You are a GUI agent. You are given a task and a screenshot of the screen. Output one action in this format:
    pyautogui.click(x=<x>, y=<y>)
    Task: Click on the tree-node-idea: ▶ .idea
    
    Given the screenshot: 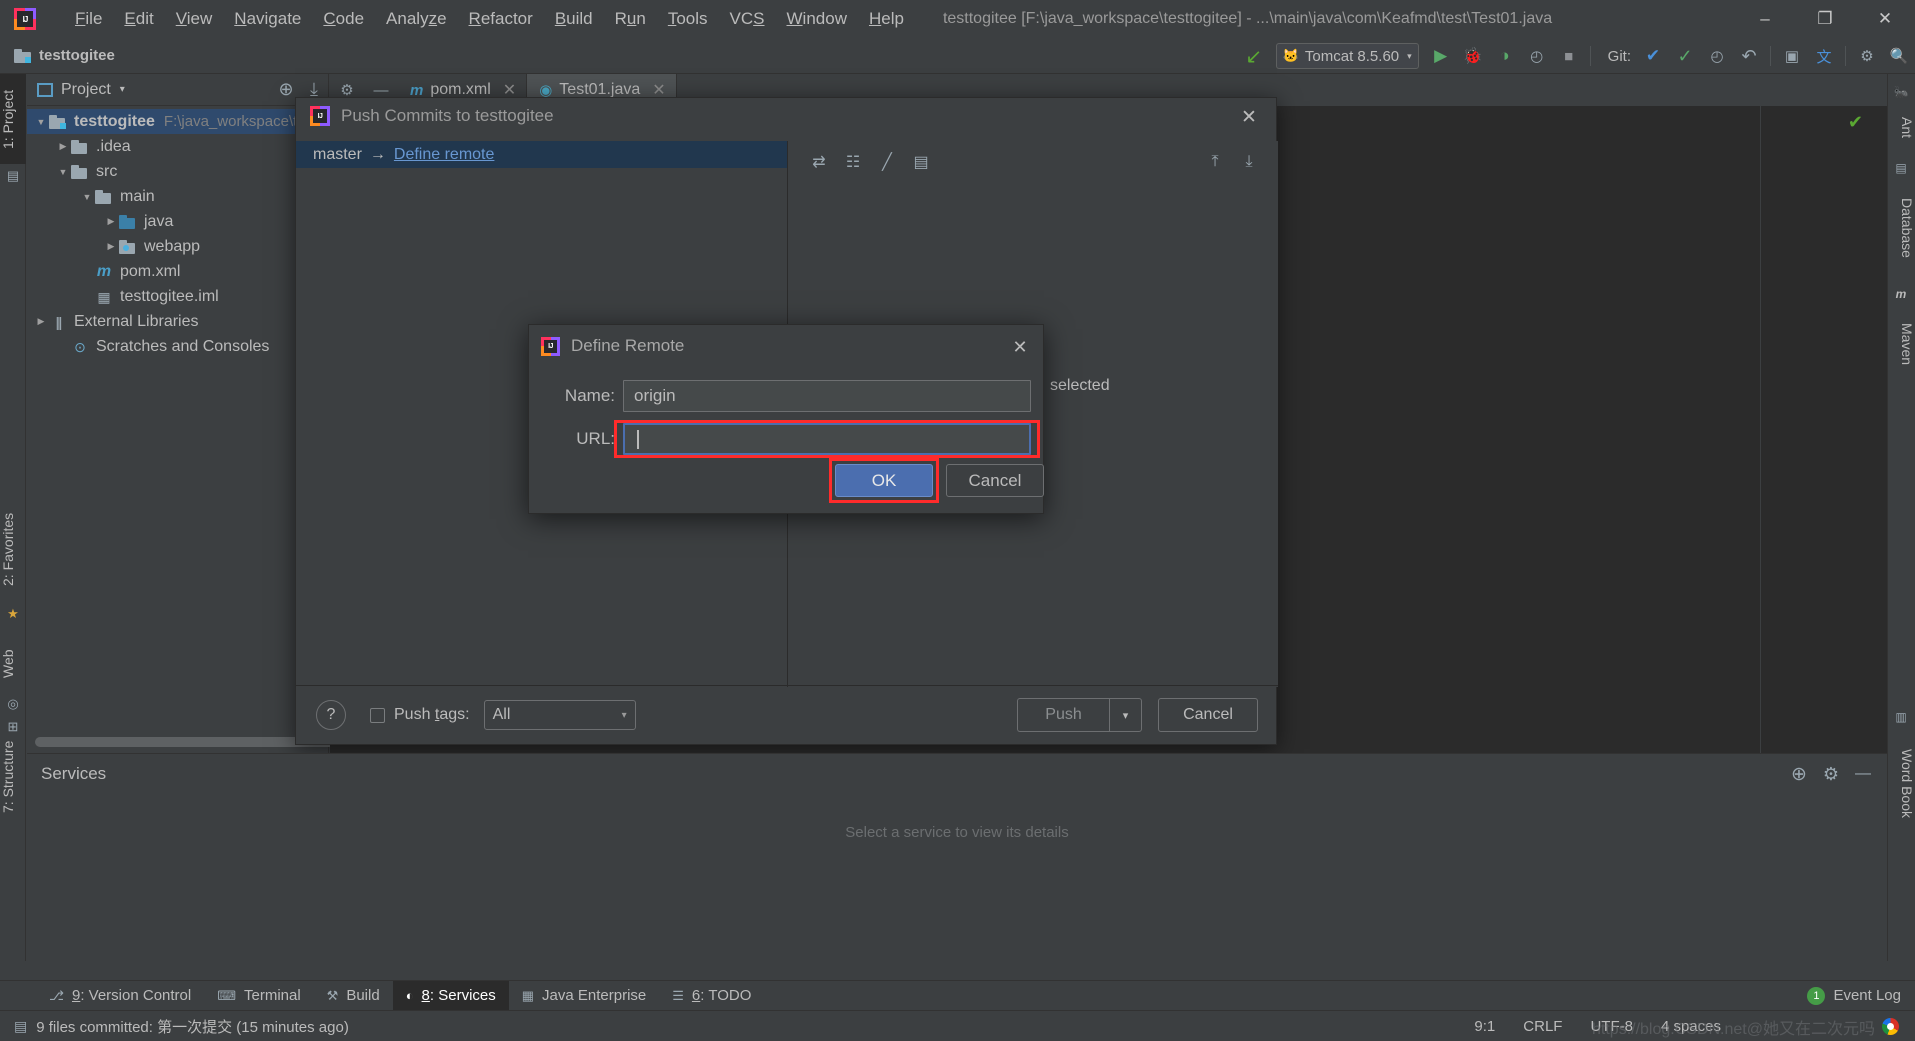 What is the action you would take?
    pyautogui.click(x=177, y=146)
    